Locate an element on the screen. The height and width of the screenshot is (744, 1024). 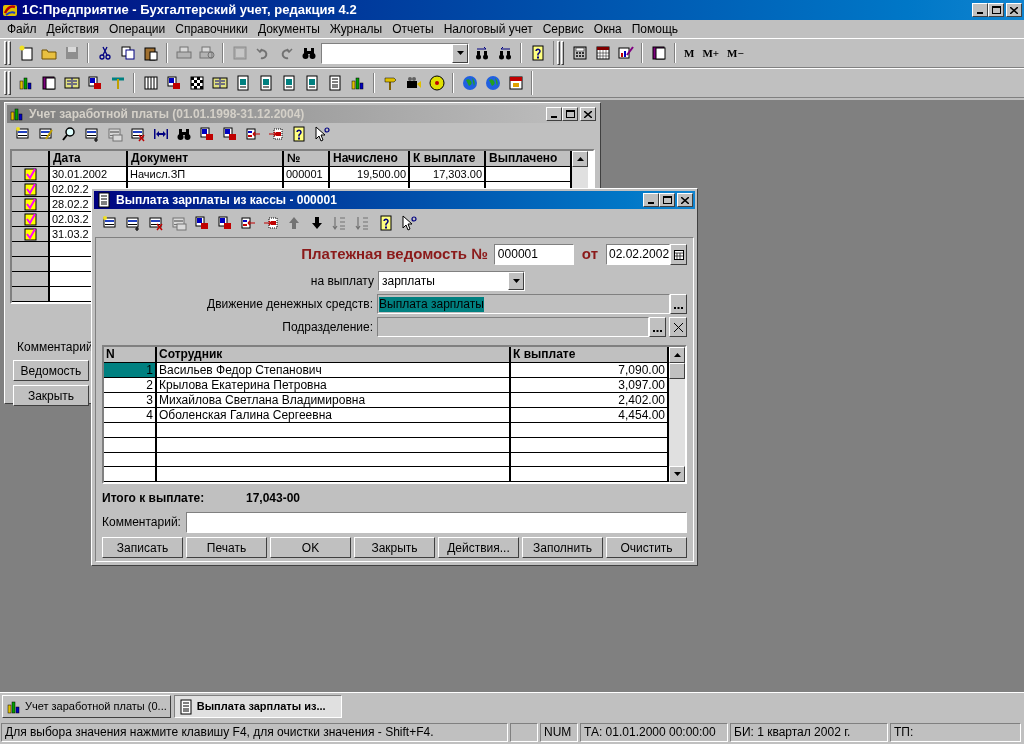
menu-item: Действия is located at coordinates (73, 29).